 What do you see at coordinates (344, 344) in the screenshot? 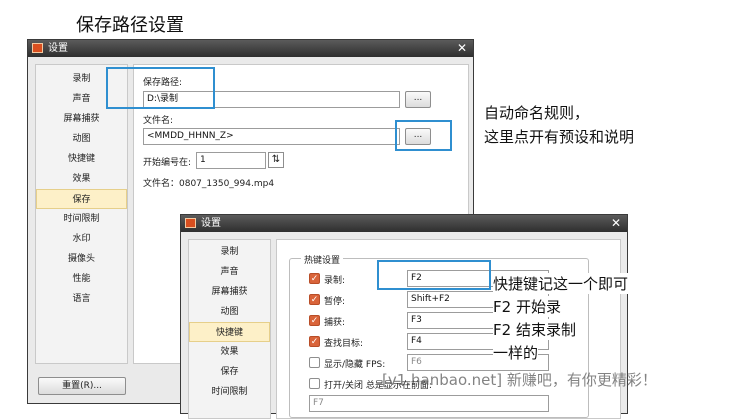
I see `hotkey-find-target-label: 查找目标:` at bounding box center [344, 344].